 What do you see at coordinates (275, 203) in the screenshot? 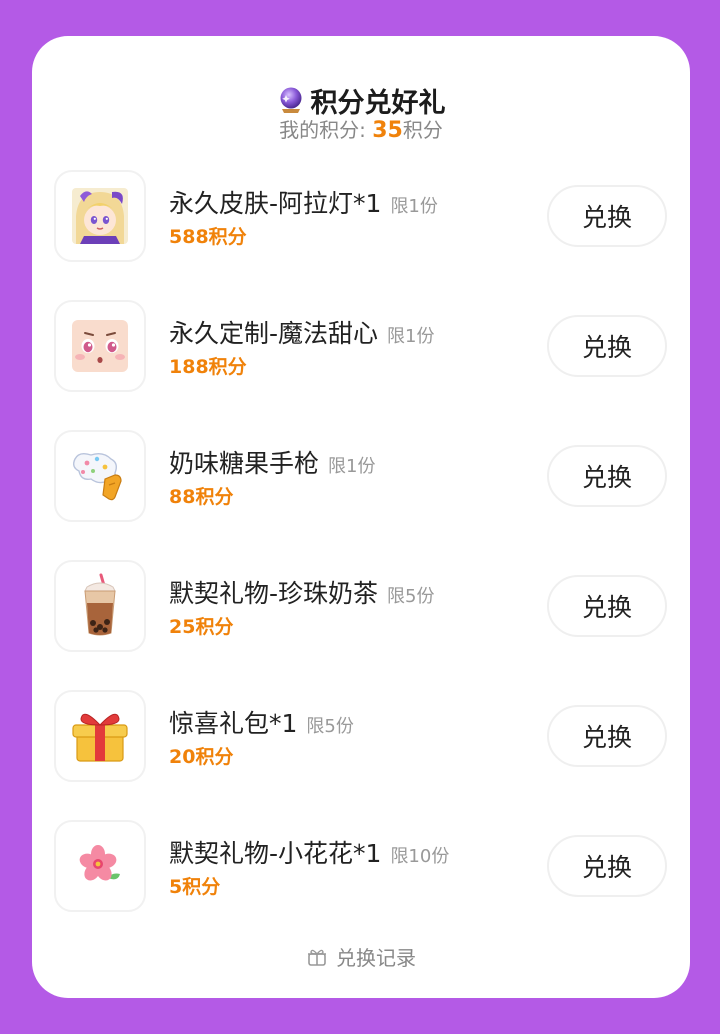
I see `item-name: 永久皮肤-阿拉灯*1` at bounding box center [275, 203].